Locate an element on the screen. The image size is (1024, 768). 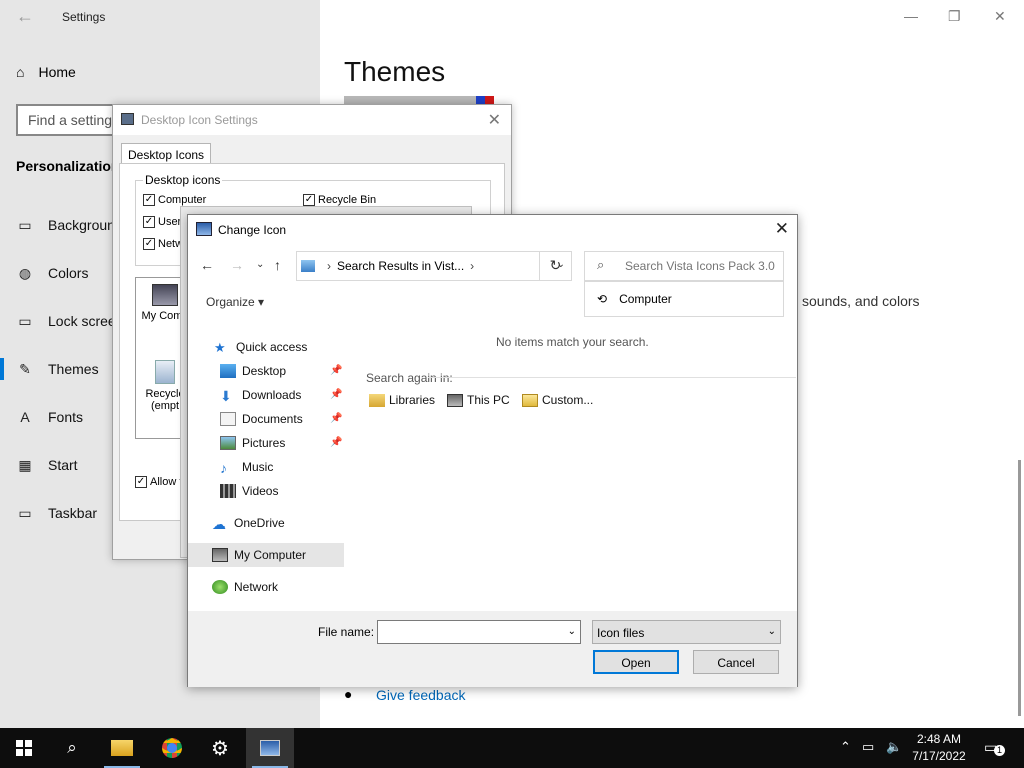
tree-item-onedrive: ☁ OneDrive is located at coordinates (248, 523).